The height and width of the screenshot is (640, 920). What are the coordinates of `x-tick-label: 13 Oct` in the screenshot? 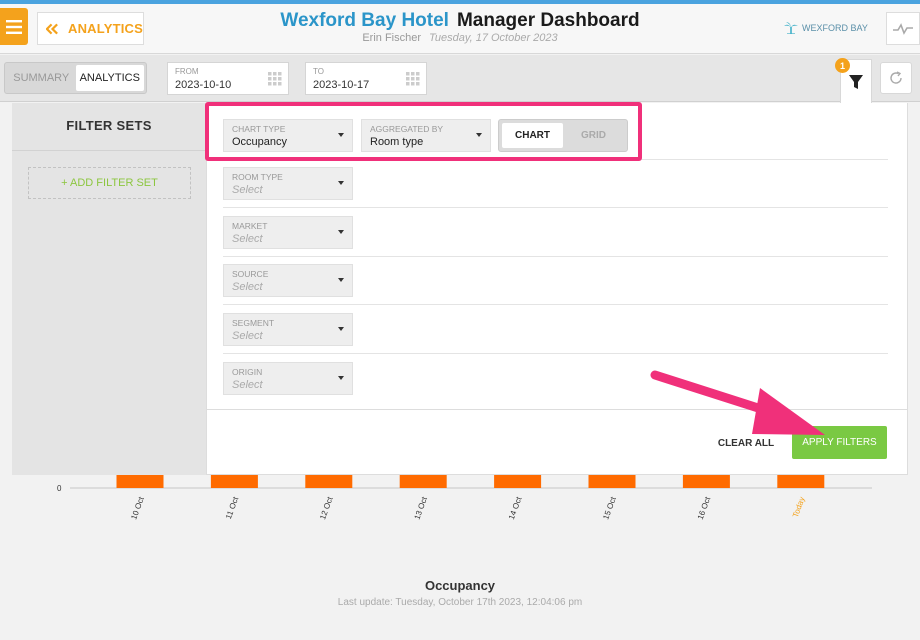 It's located at (421, 508).